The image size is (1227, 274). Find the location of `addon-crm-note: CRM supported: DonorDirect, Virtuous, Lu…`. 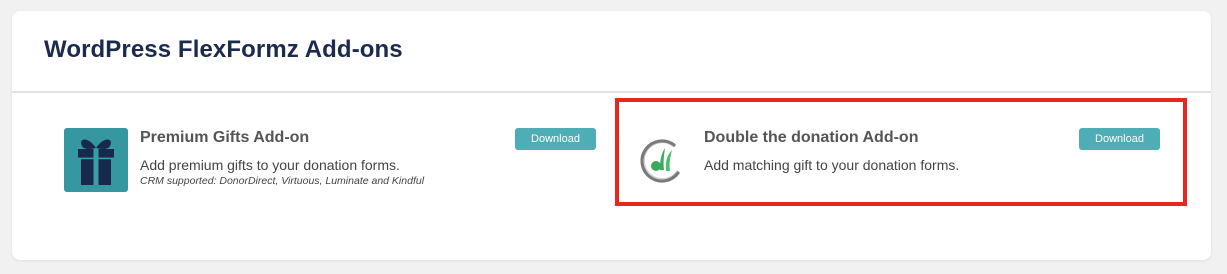

addon-crm-note: CRM supported: DonorDirect, Virtuous, Lu… is located at coordinates (282, 181).